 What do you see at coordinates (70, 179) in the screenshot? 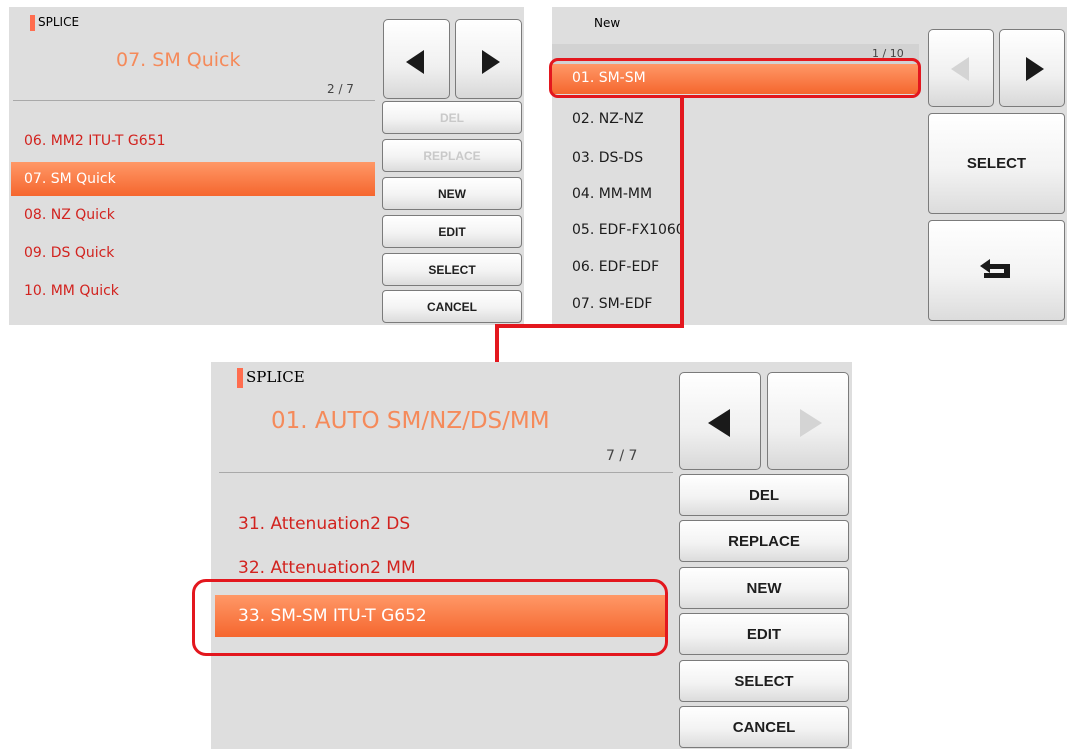
I see `list-item-selected-label: 07. SM Quick` at bounding box center [70, 179].